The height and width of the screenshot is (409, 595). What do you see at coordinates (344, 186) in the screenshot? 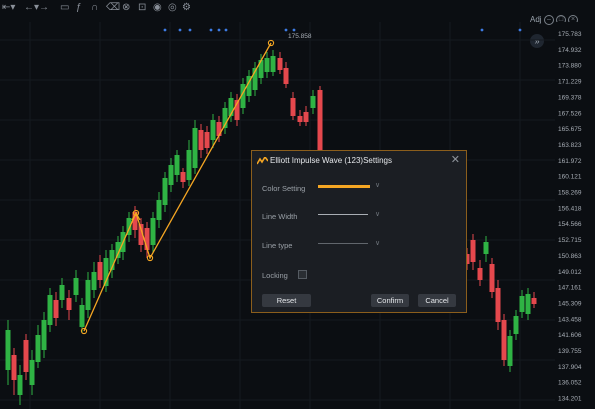
I see `color-swatch` at bounding box center [344, 186].